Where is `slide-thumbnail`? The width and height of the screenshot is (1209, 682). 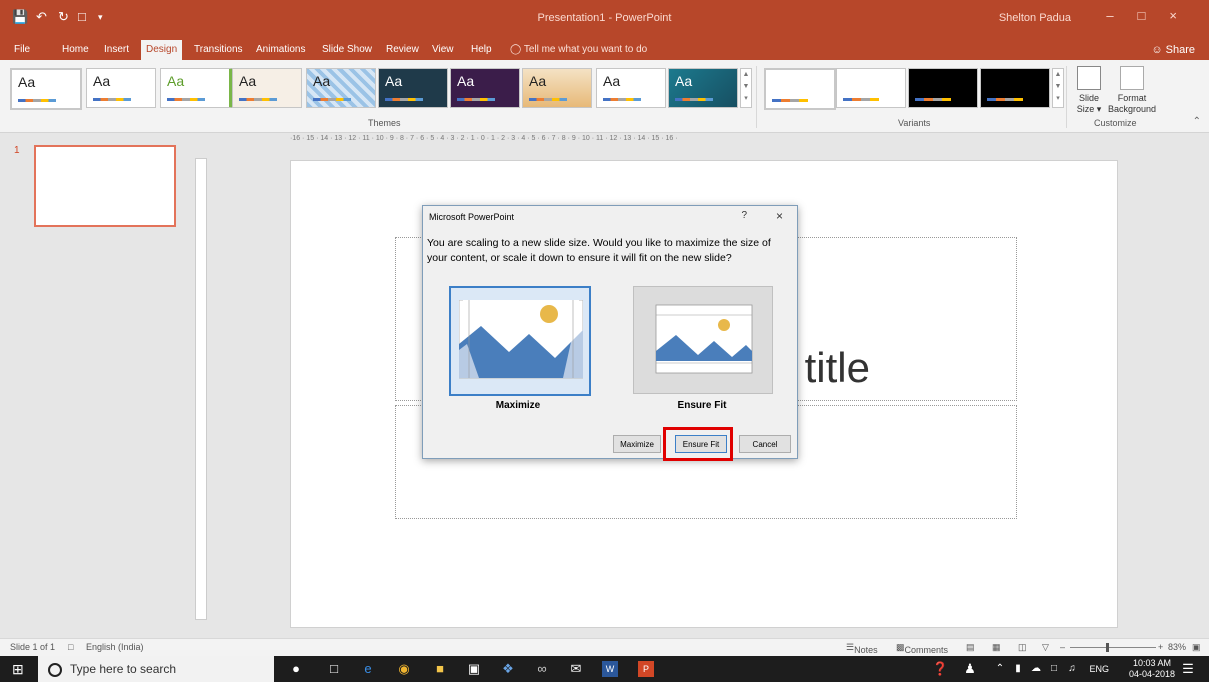
slide-thumbnail is located at coordinates (105, 186).